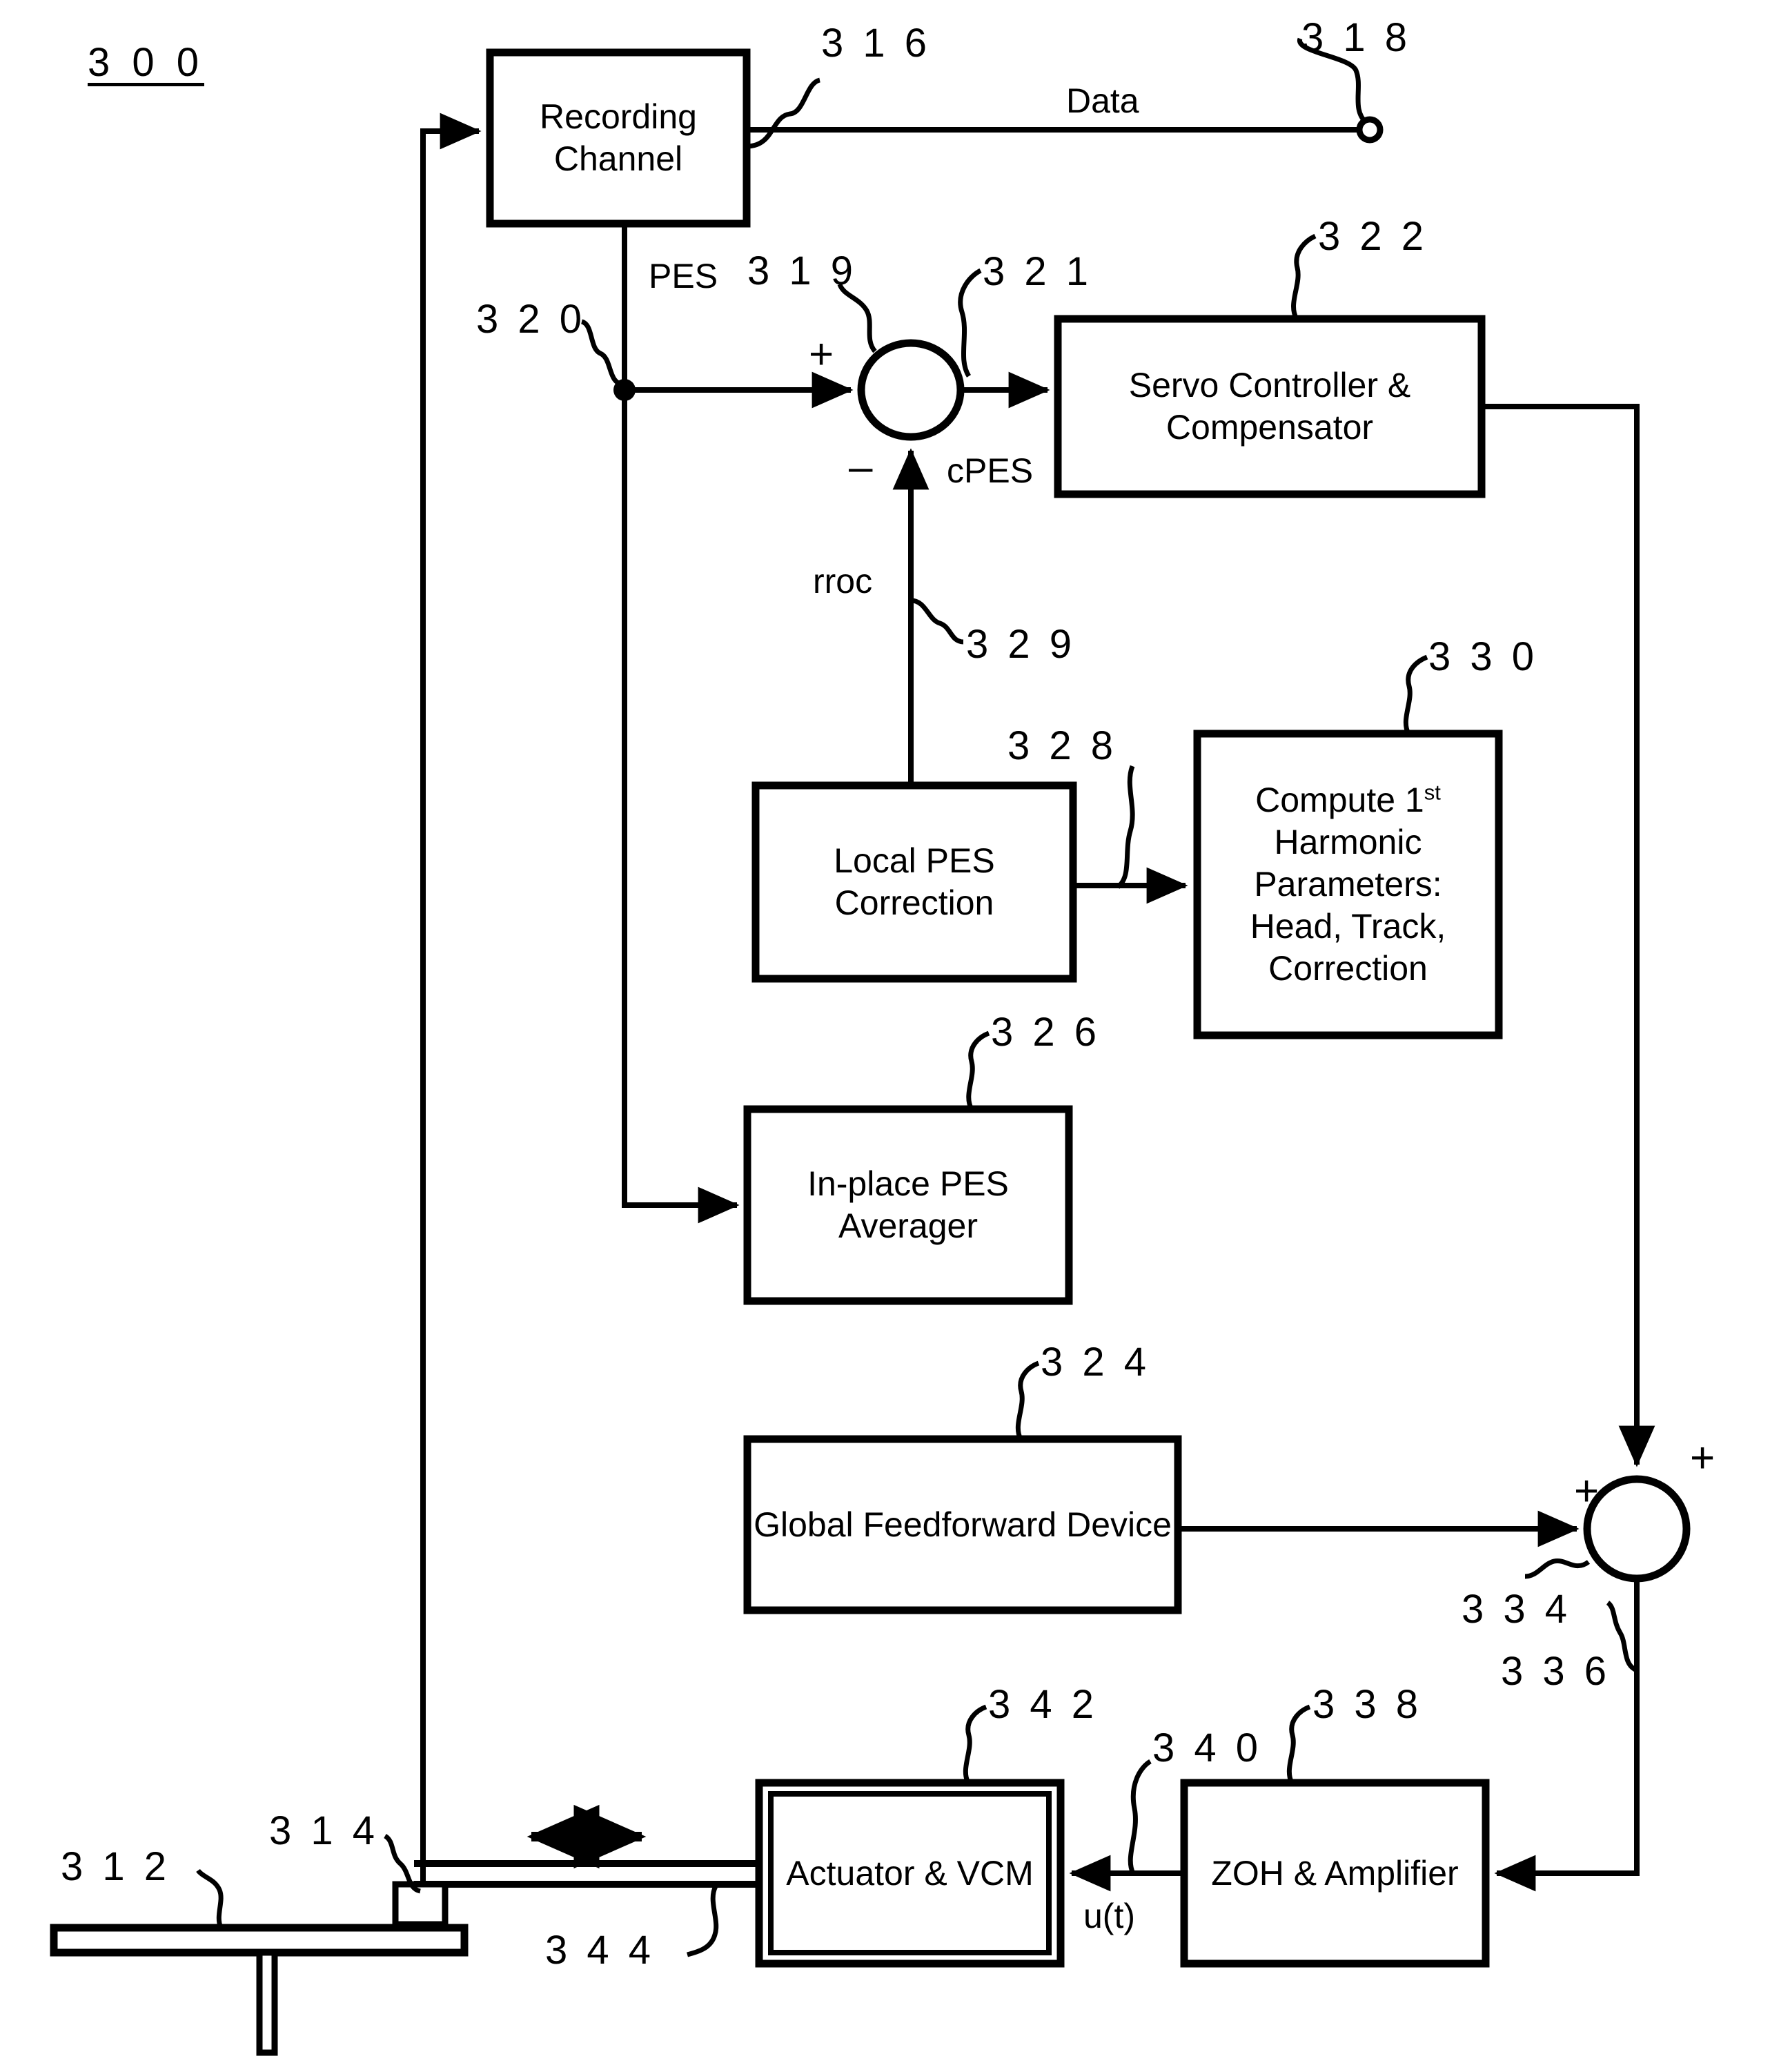 Image resolution: width=1790 pixels, height=2072 pixels. Describe the element at coordinates (1483, 656) in the screenshot. I see `ref-330: 3 3 0` at that location.